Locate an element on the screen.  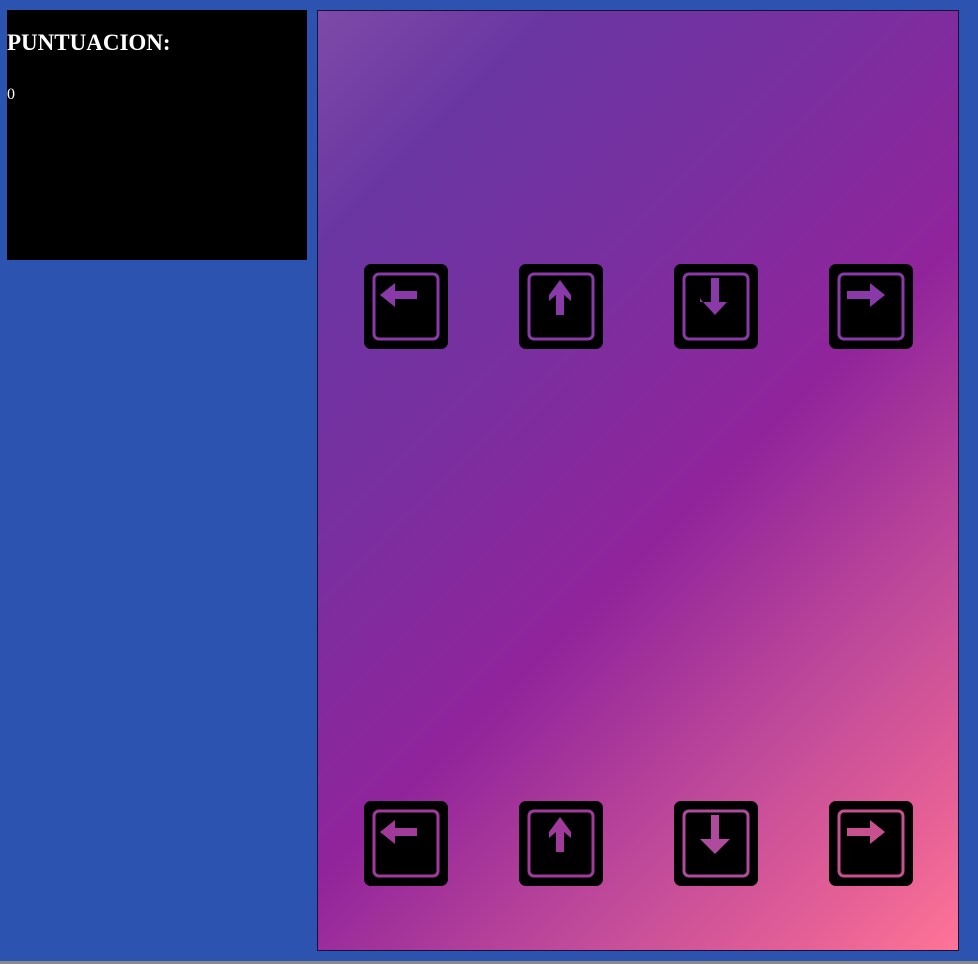
target-left-key is located at coordinates (406, 306).